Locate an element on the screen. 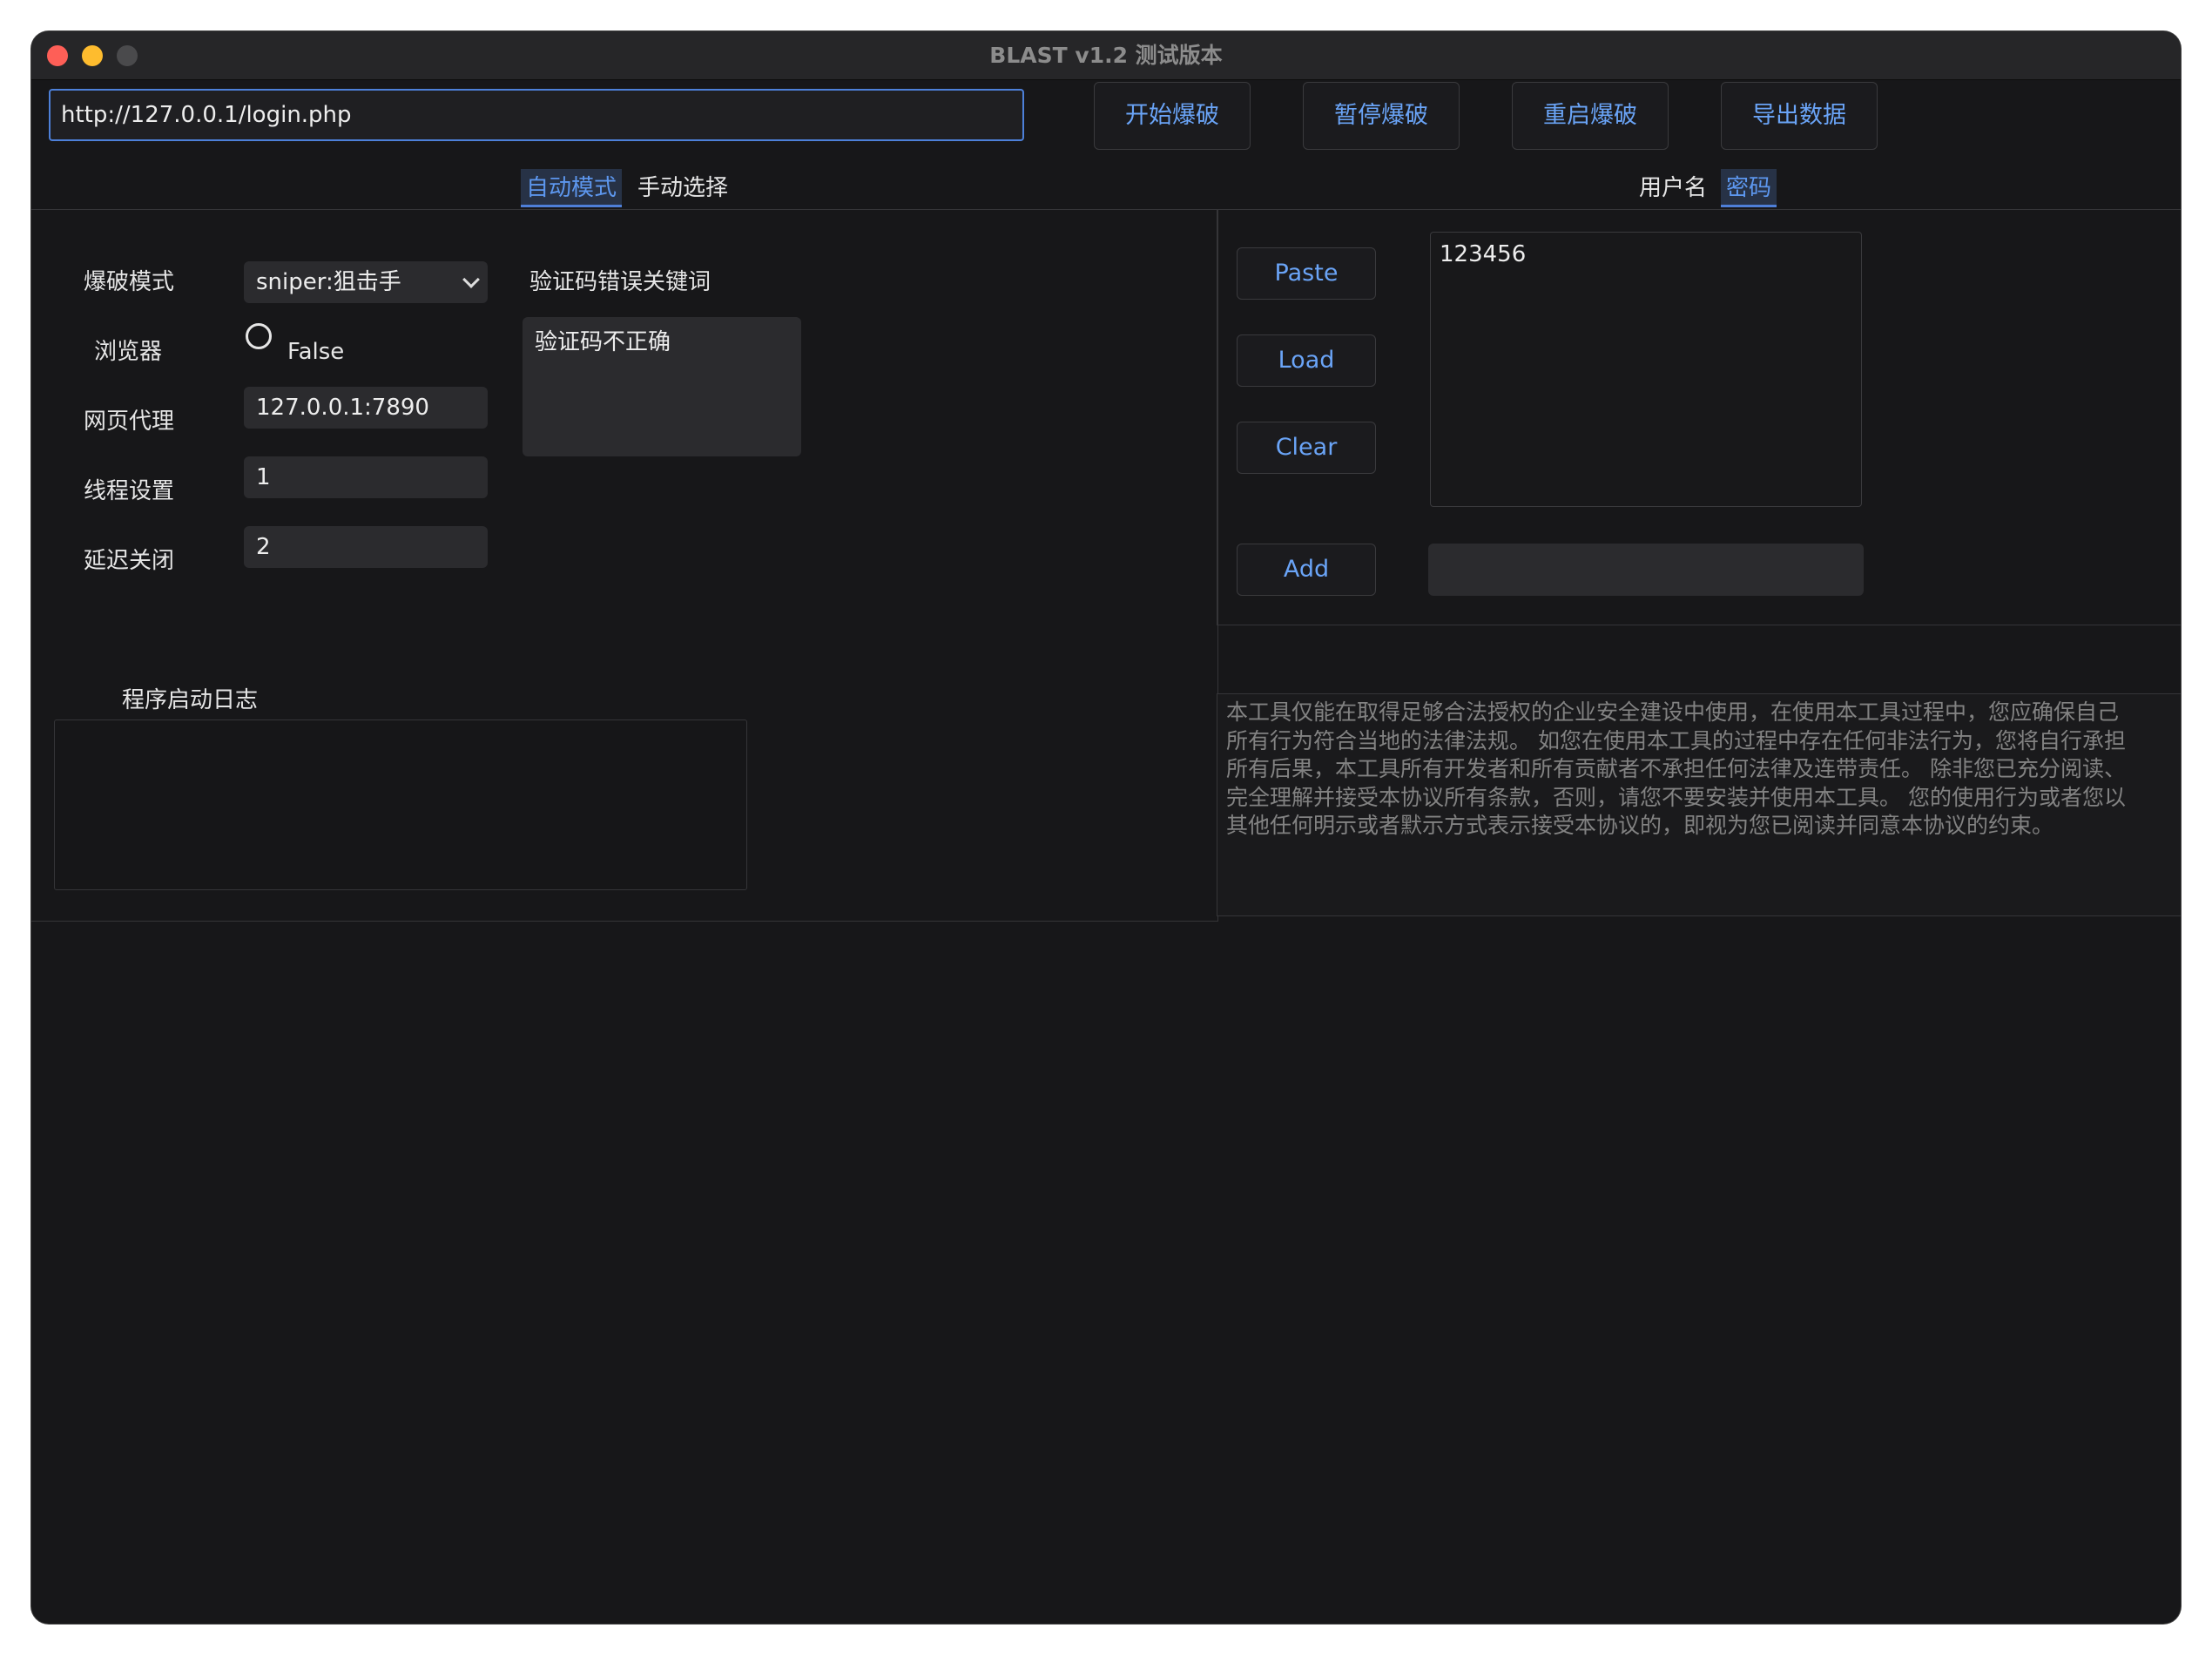  attack-mode-select: sniper:狙击手 is located at coordinates (366, 282).